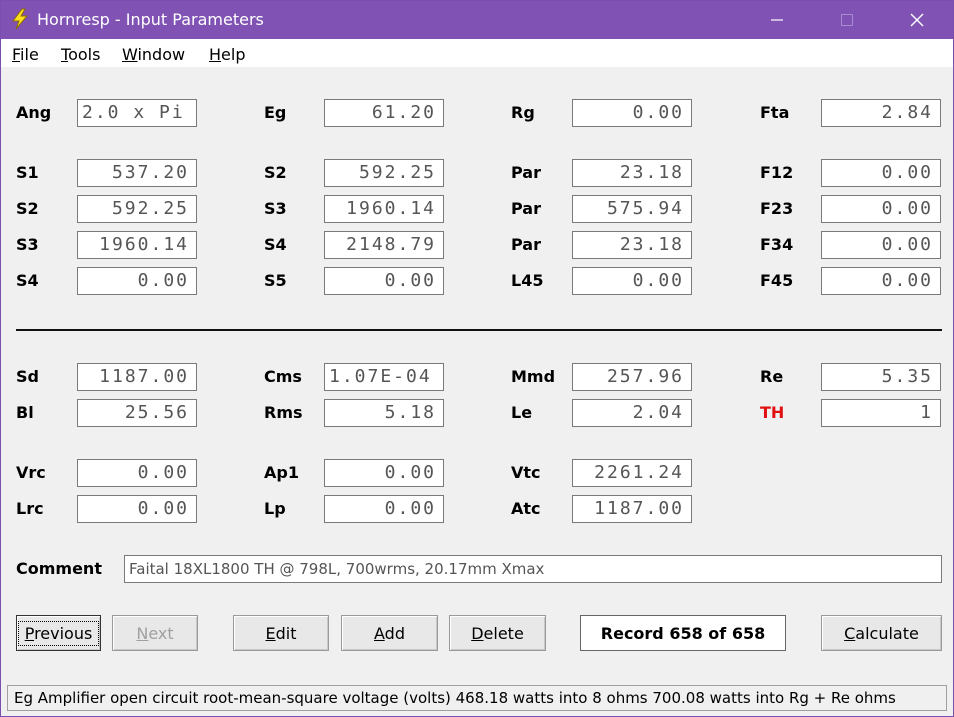 This screenshot has height=717, width=954. I want to click on minimize-button, so click(777, 20).